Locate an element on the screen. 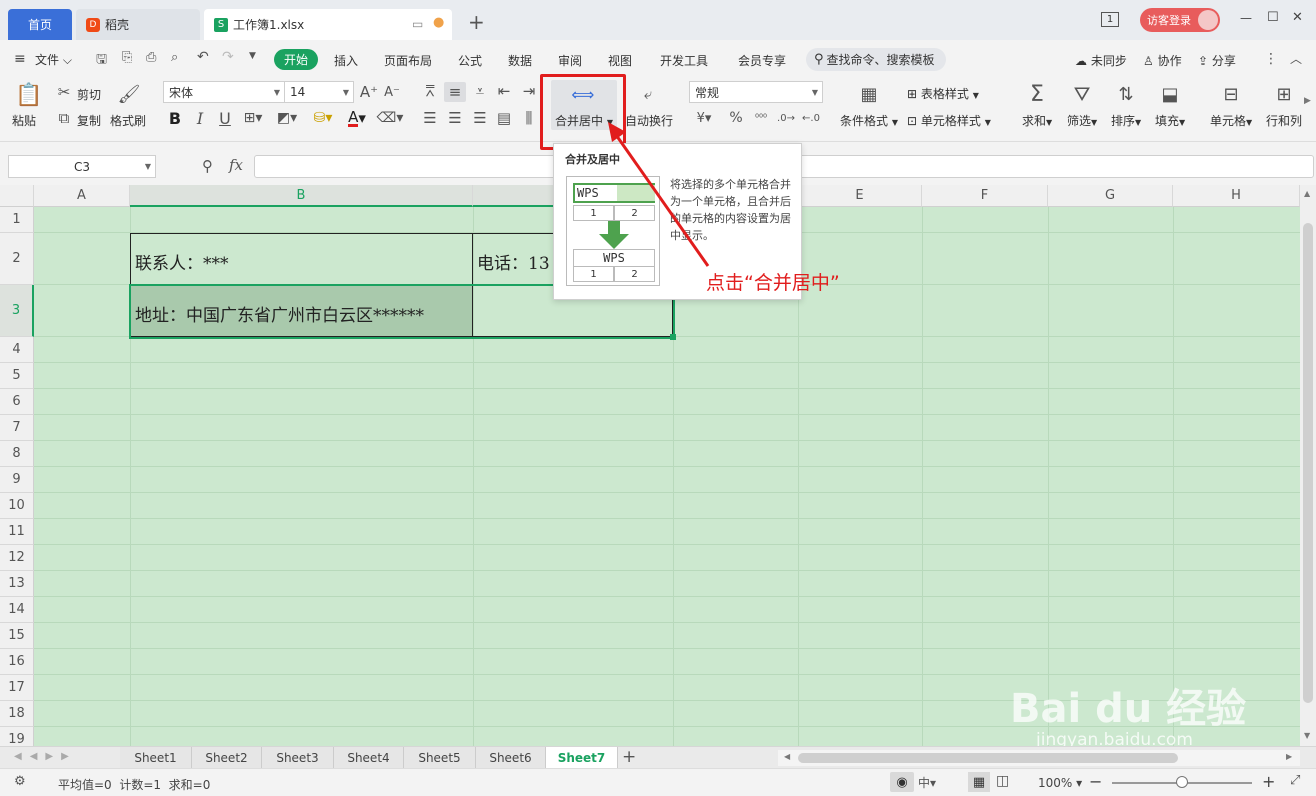 The width and height of the screenshot is (1316, 796). zoom-slider-thumb is located at coordinates (1182, 782).